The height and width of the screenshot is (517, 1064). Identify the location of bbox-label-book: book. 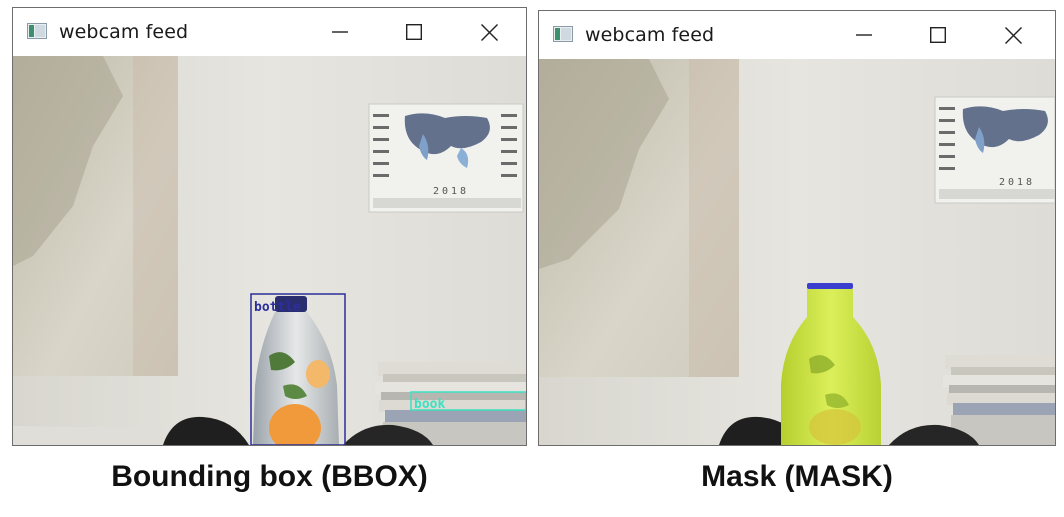
(430, 404).